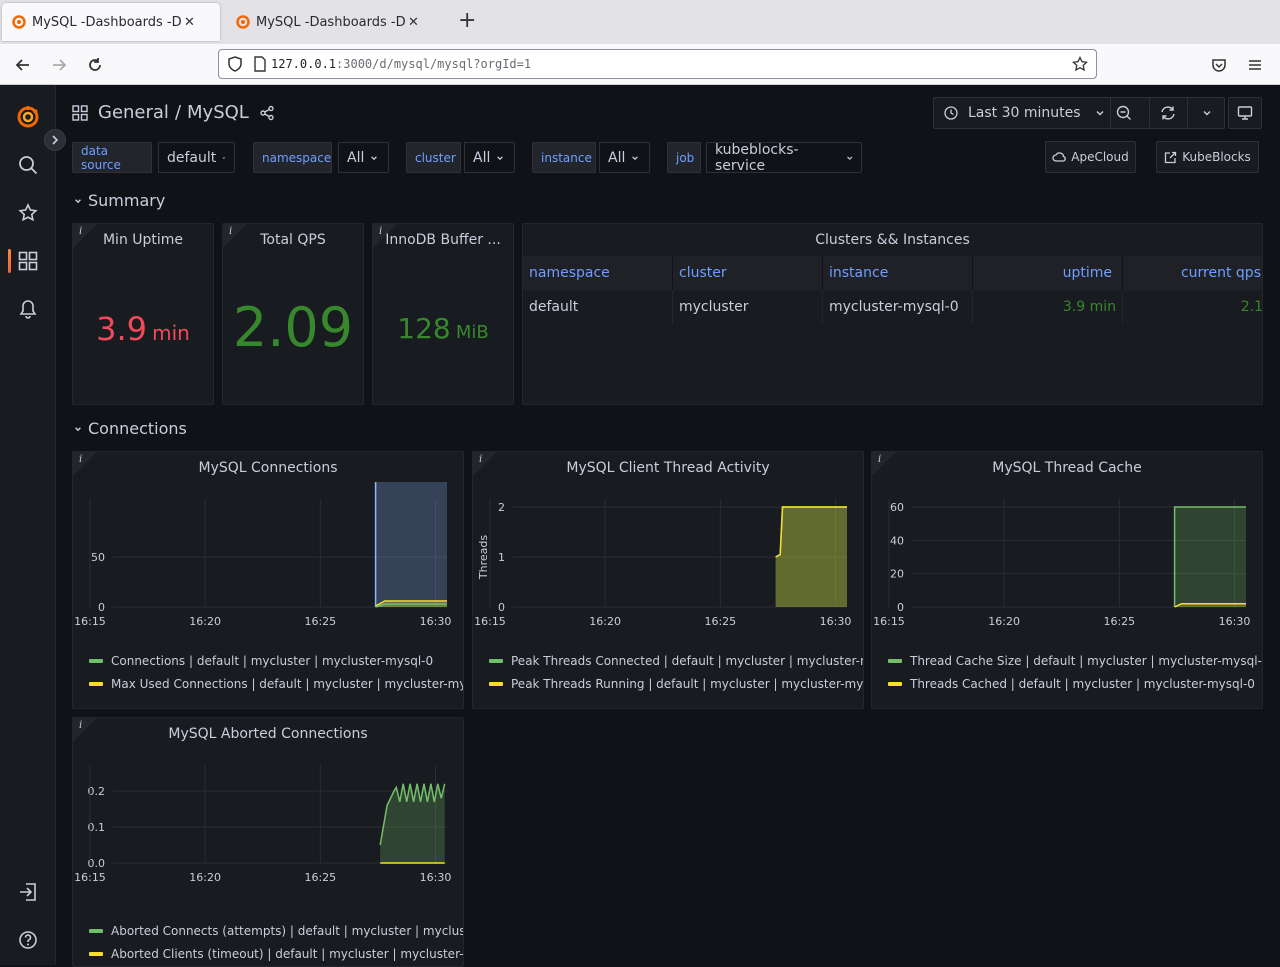 Image resolution: width=1280 pixels, height=967 pixels. Describe the element at coordinates (293, 327) in the screenshot. I see `stat-value: 2.09` at that location.